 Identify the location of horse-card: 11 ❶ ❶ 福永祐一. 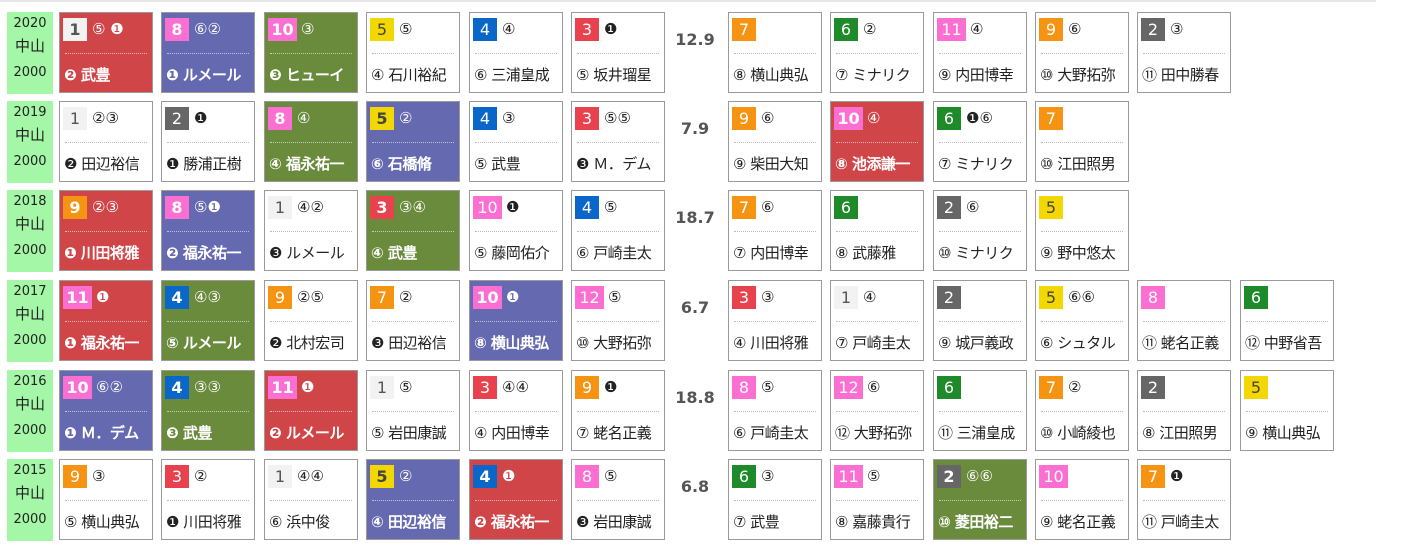
(106, 320).